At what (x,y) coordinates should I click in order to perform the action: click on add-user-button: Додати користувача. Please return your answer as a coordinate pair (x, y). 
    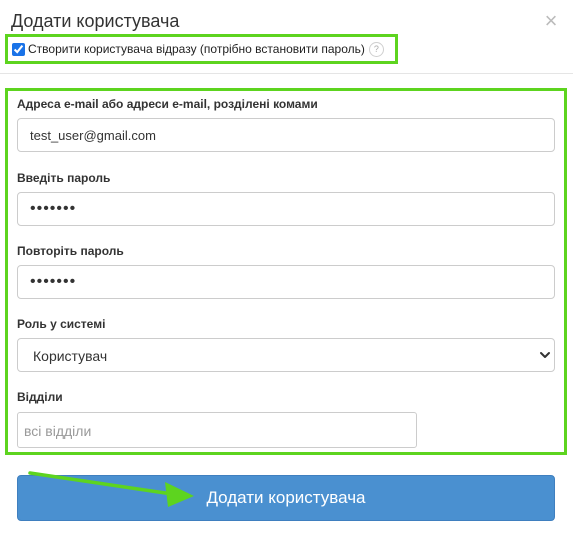
    Looking at the image, I should click on (286, 498).